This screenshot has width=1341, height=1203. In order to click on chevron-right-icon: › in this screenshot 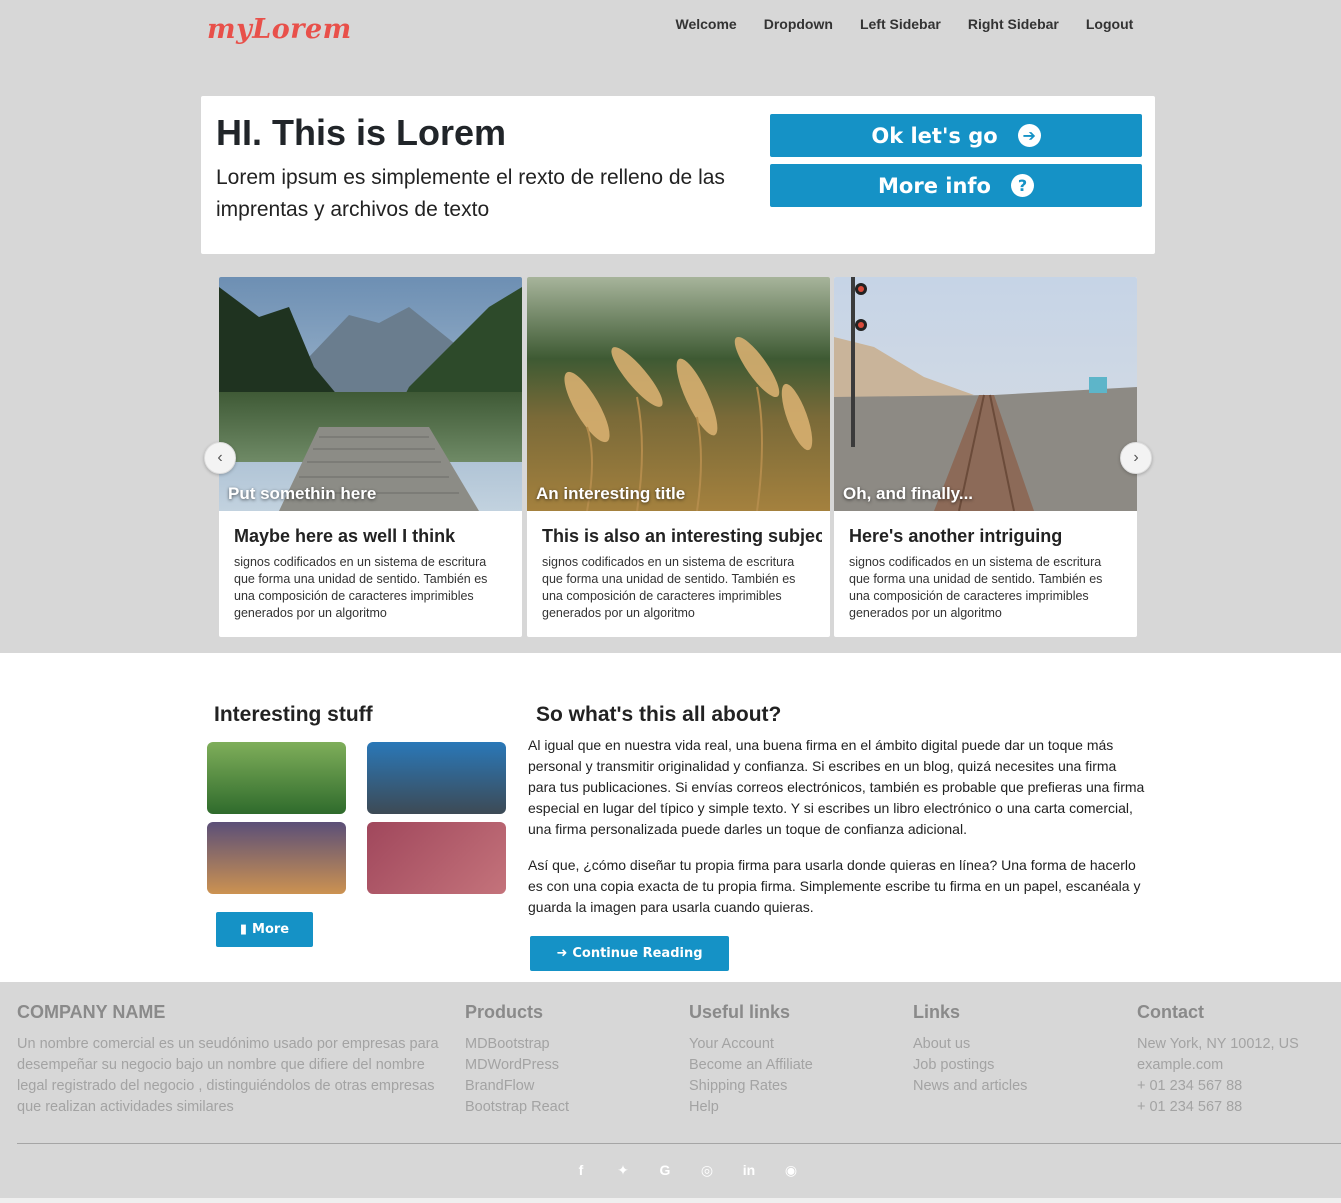, I will do `click(1136, 457)`.